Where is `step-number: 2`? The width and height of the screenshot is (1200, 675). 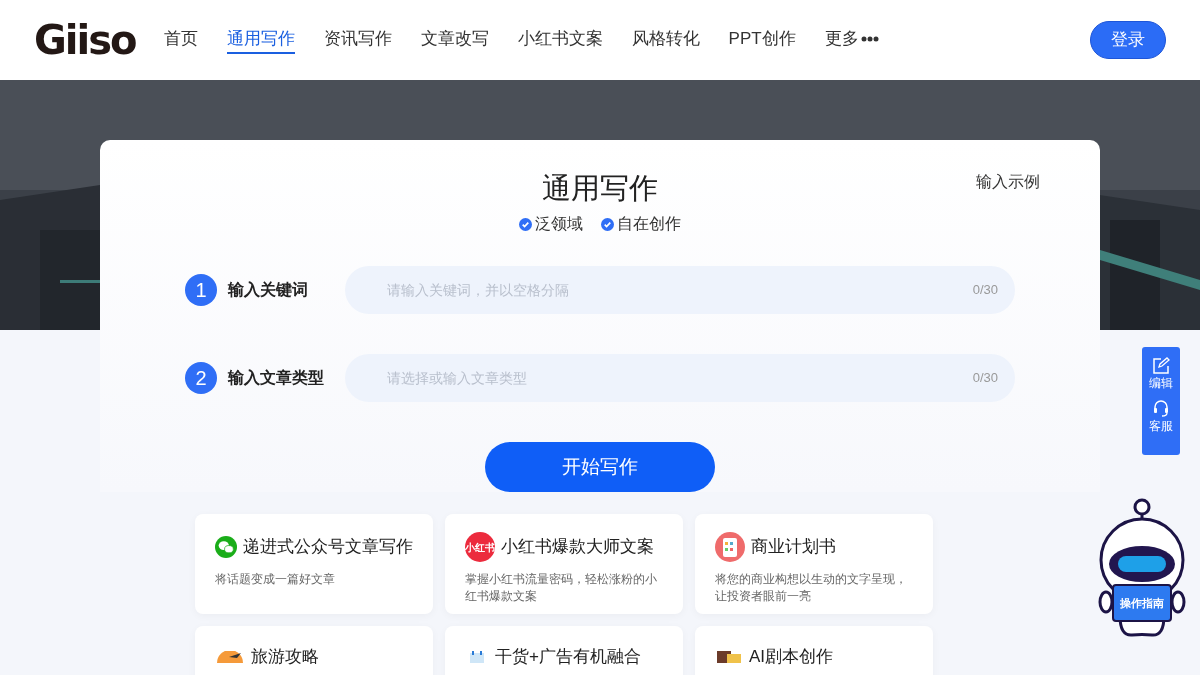
step-number: 2 is located at coordinates (201, 378).